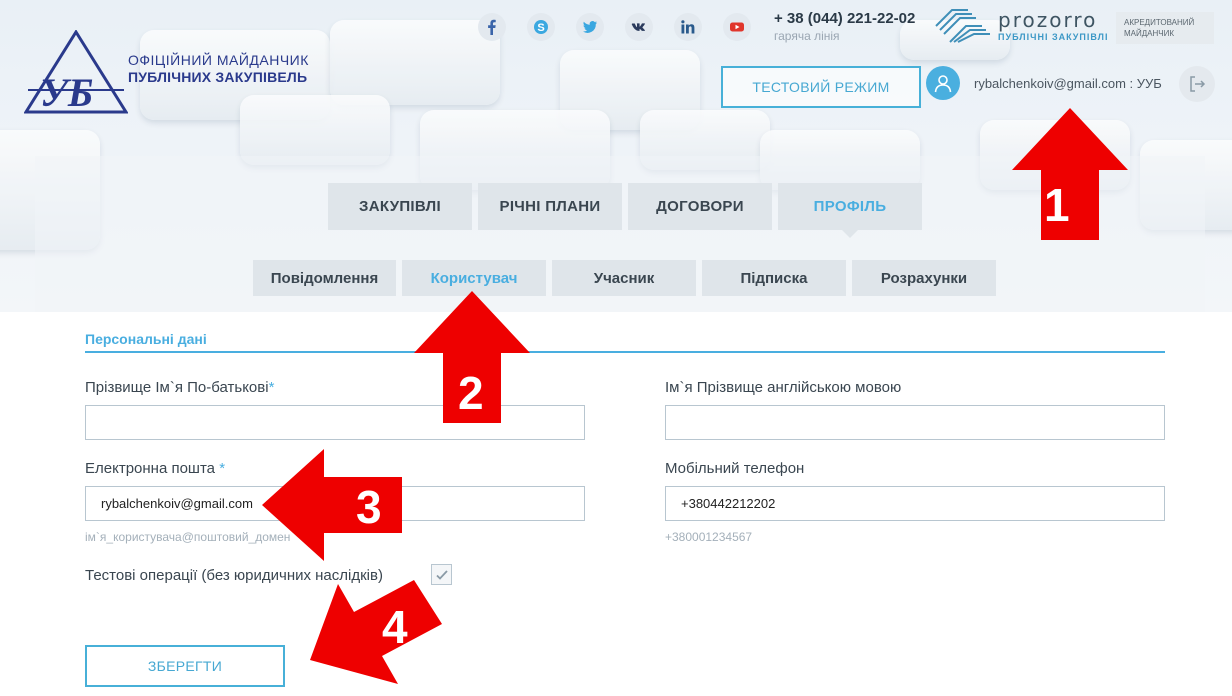 Image resolution: width=1232 pixels, height=696 pixels. I want to click on annotation-label-1: 1, so click(1057, 205).